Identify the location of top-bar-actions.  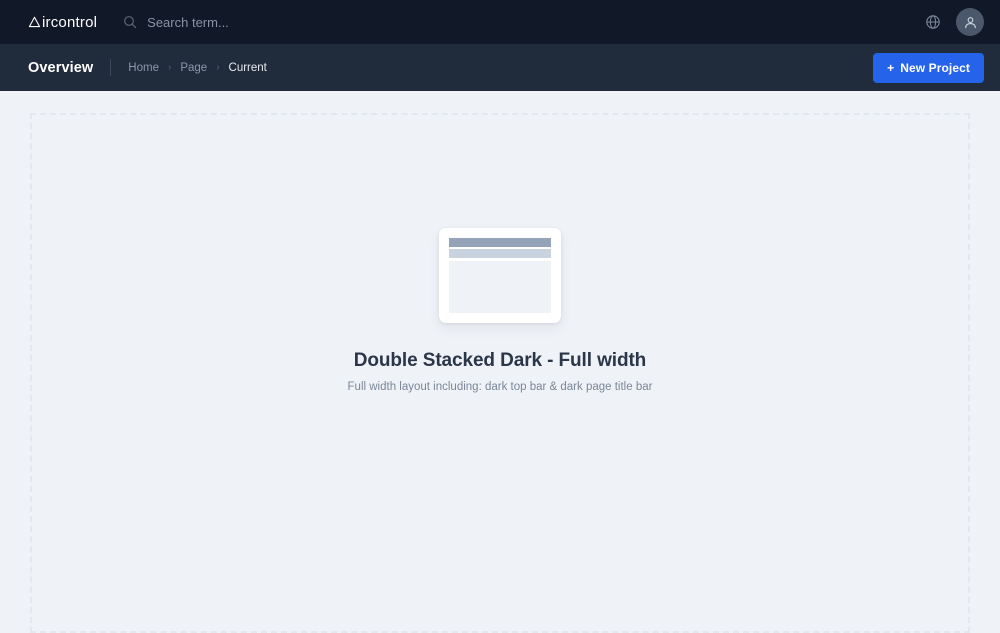
(952, 22).